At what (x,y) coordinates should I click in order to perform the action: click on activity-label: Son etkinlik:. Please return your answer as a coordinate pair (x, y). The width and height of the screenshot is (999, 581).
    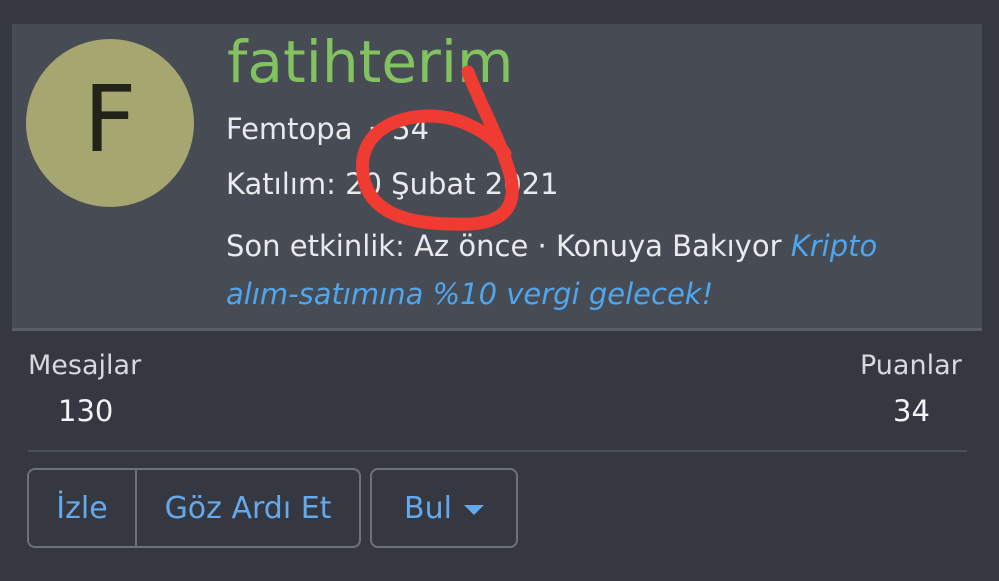
    Looking at the image, I should click on (315, 246).